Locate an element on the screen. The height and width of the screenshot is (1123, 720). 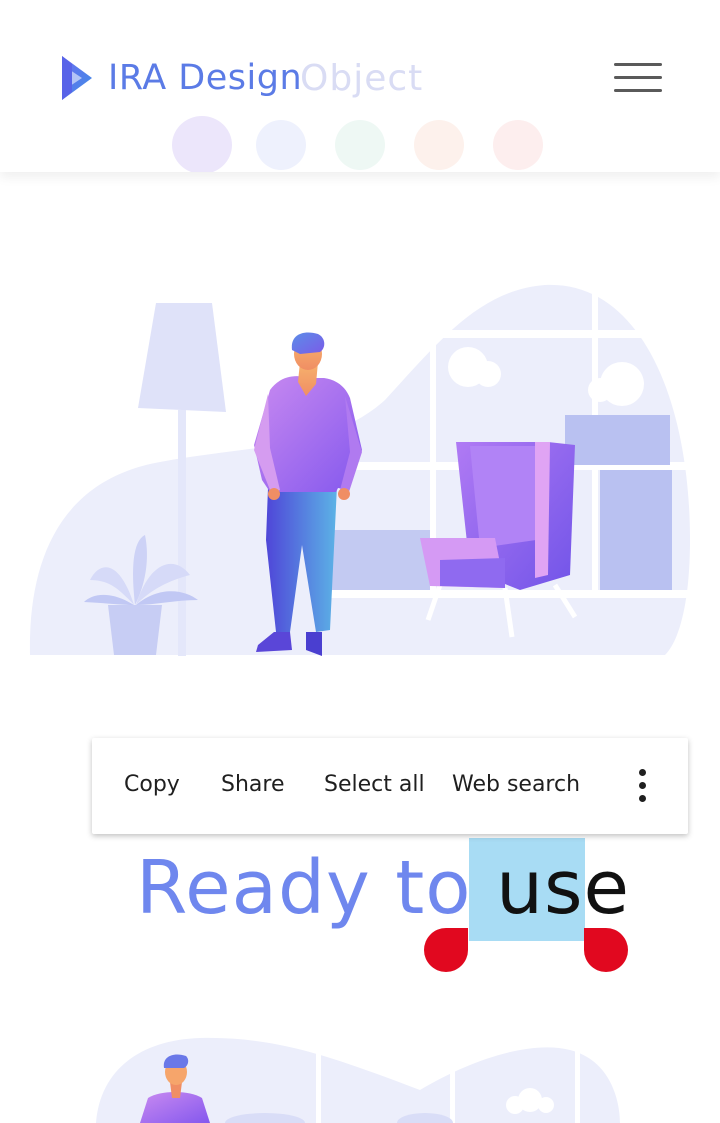
text-selection-context-menu: Copy Share Select all Web search is located at coordinates (390, 786).